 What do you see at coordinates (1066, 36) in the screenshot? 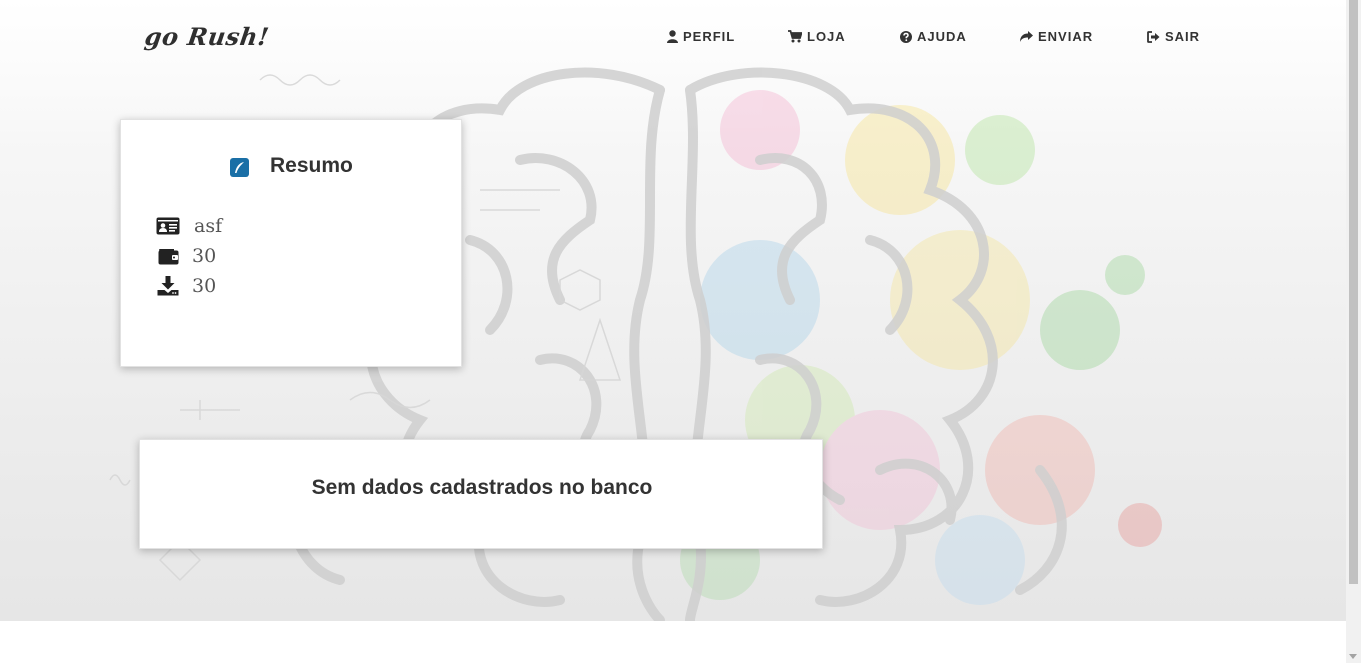
I see `nav-label-enviar: ENVIAR` at bounding box center [1066, 36].